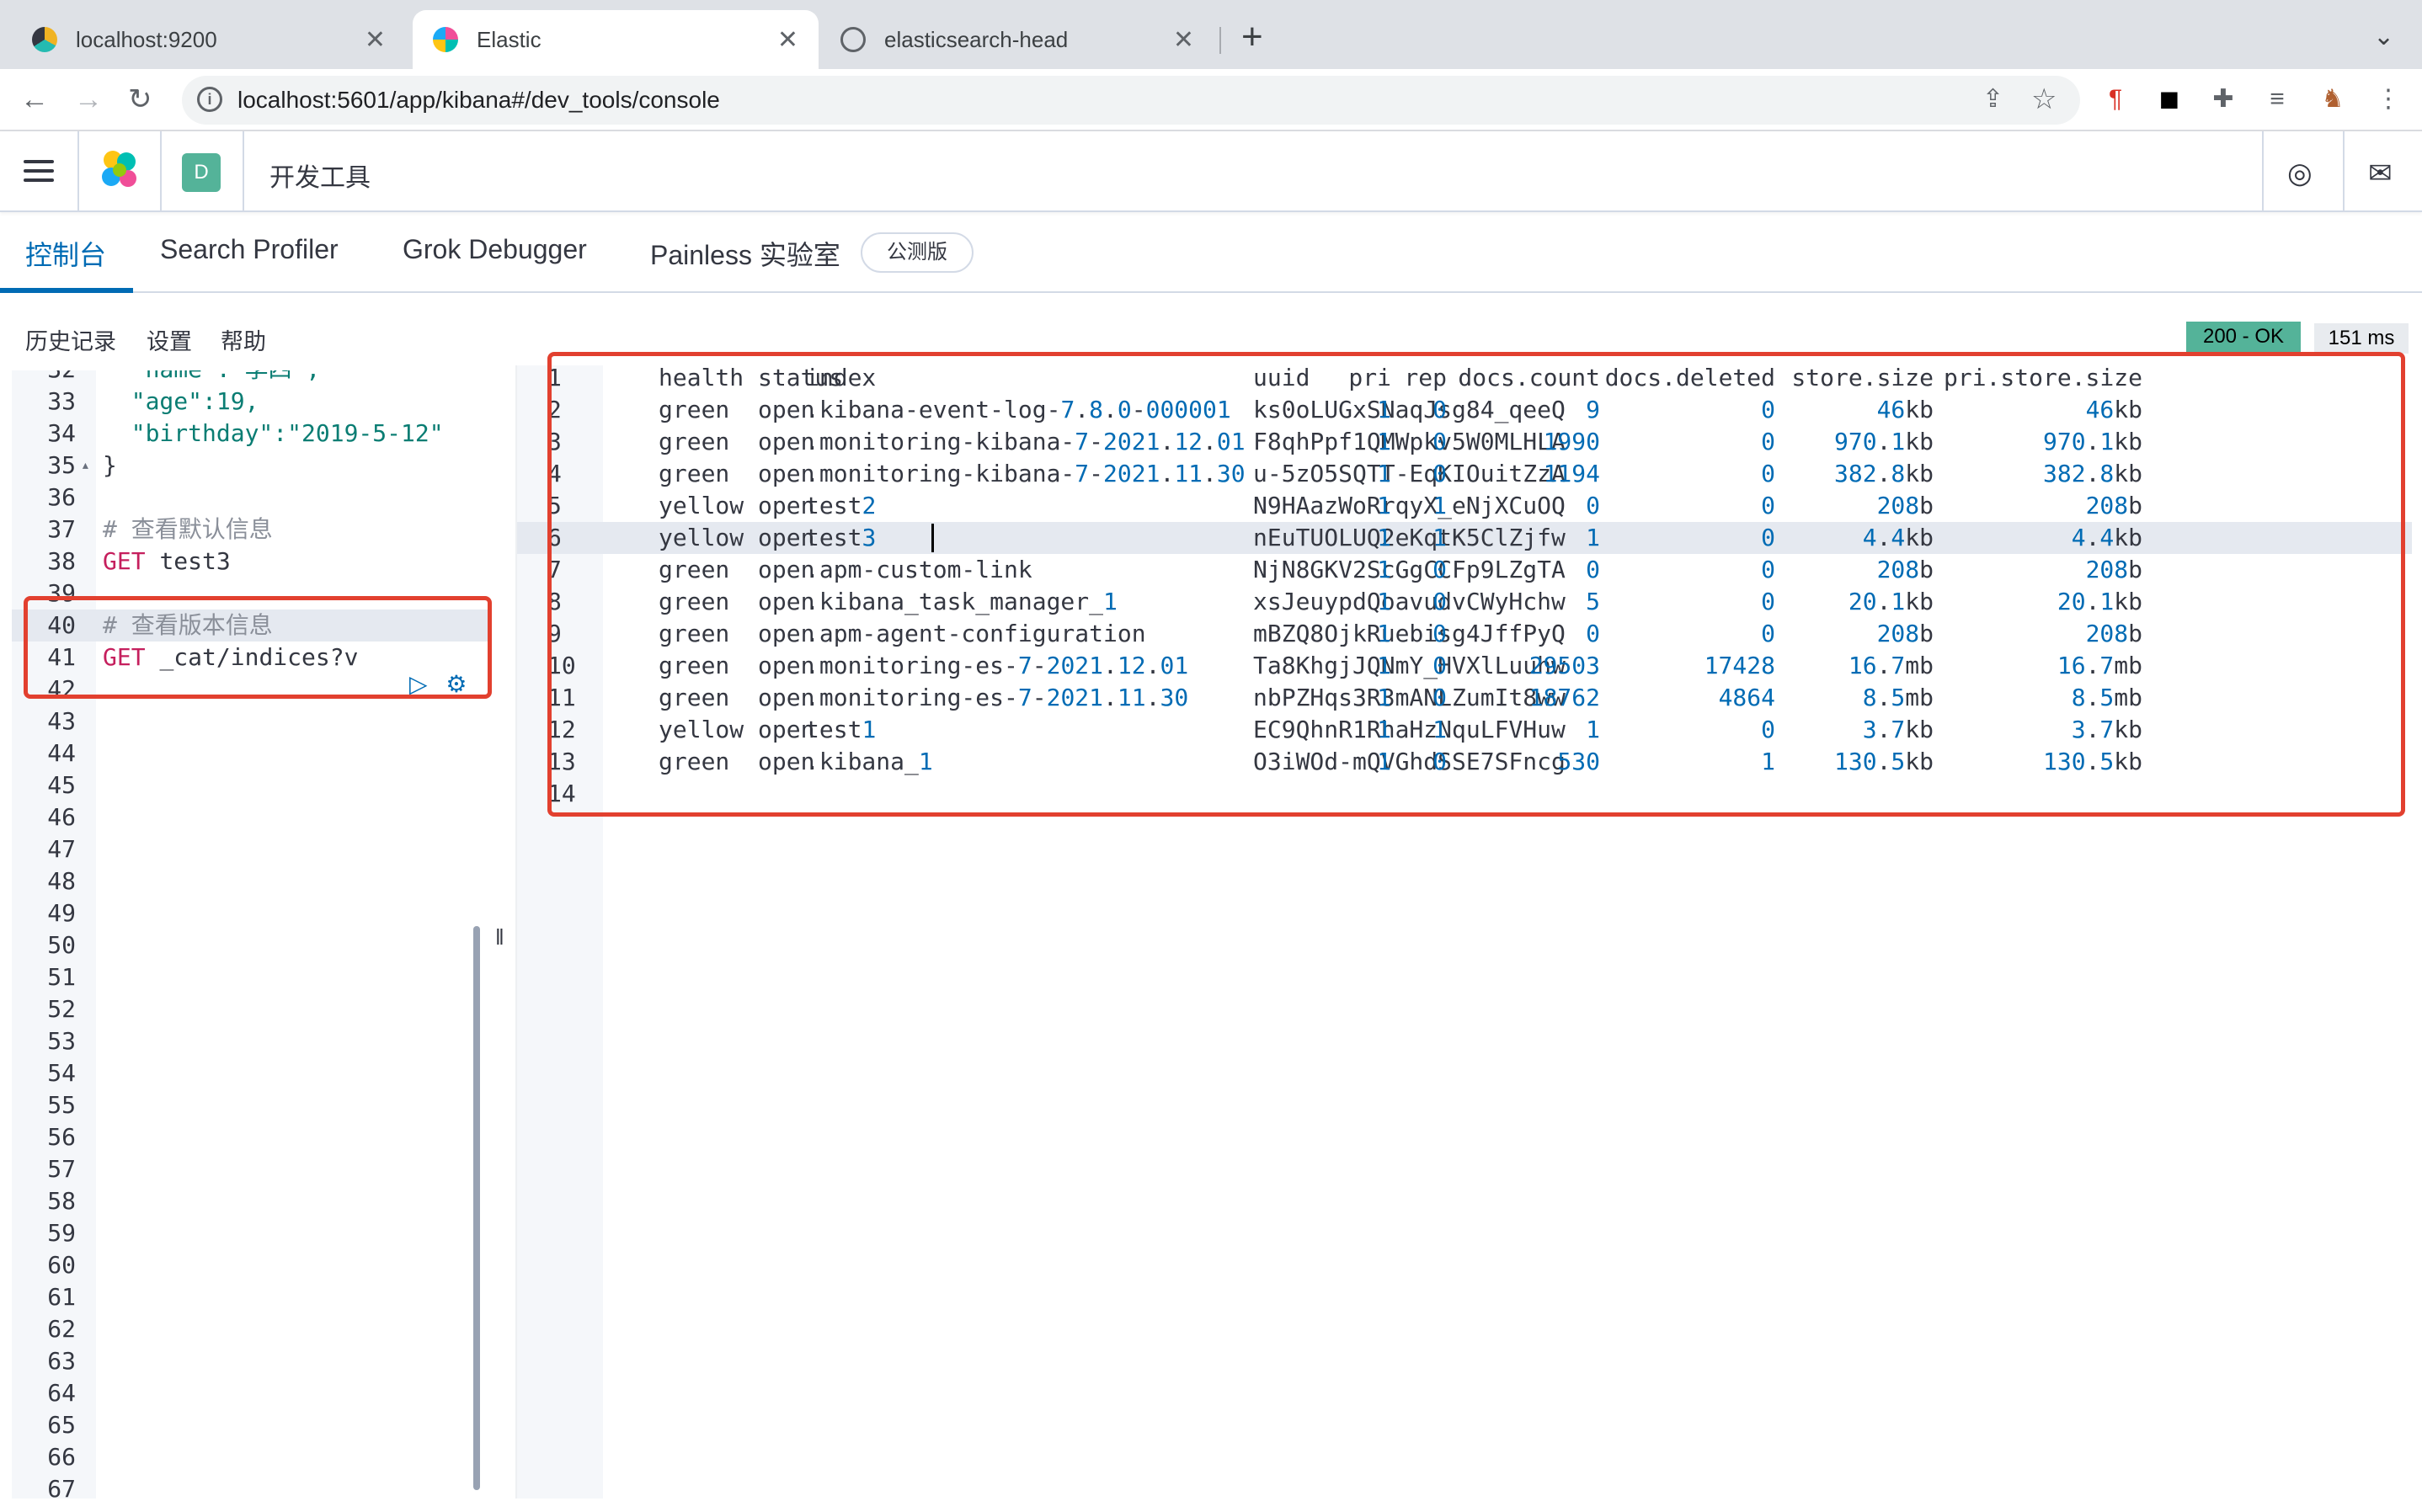 The image size is (2422, 1512). I want to click on tab-title: elasticsearch-head, so click(977, 39).